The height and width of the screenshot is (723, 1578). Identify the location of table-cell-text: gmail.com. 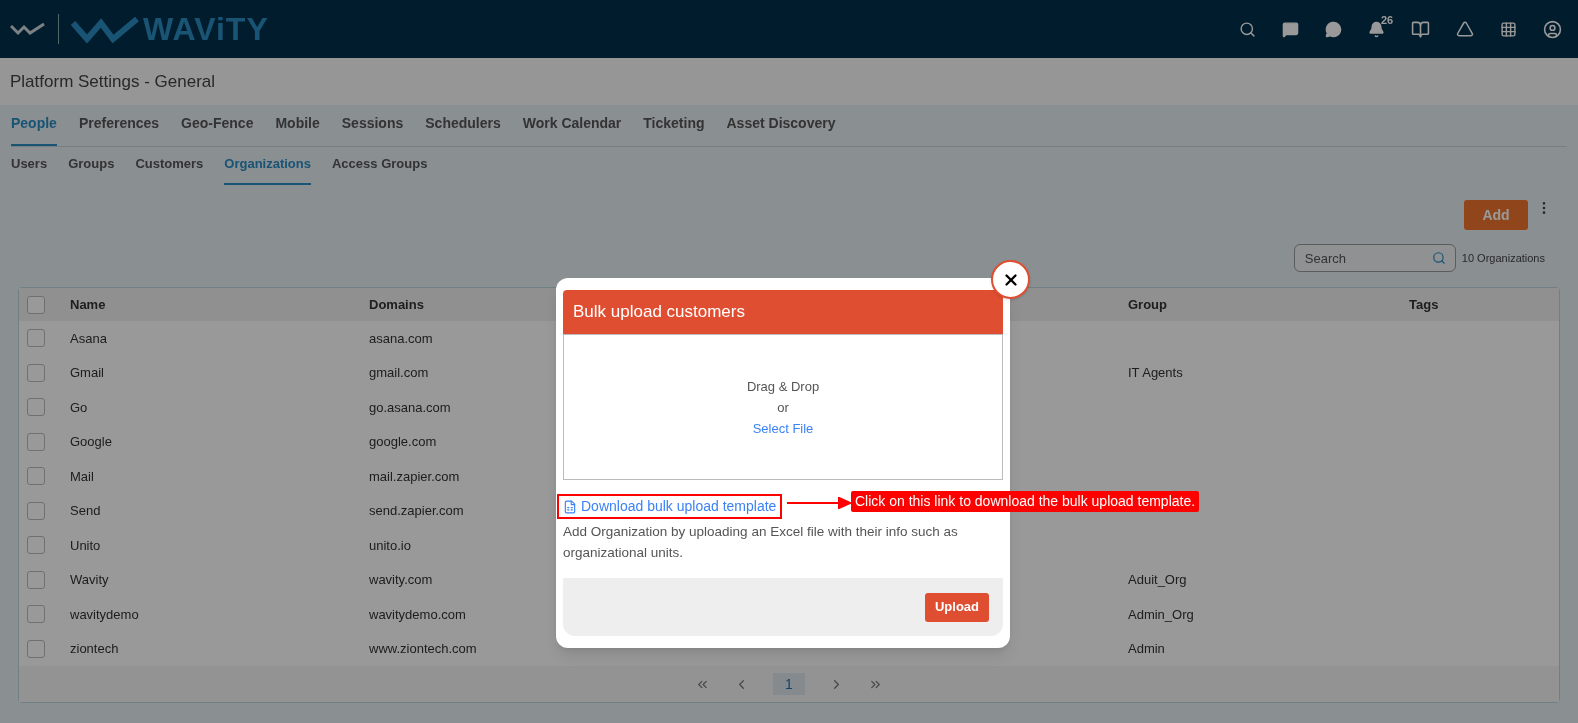
(399, 373).